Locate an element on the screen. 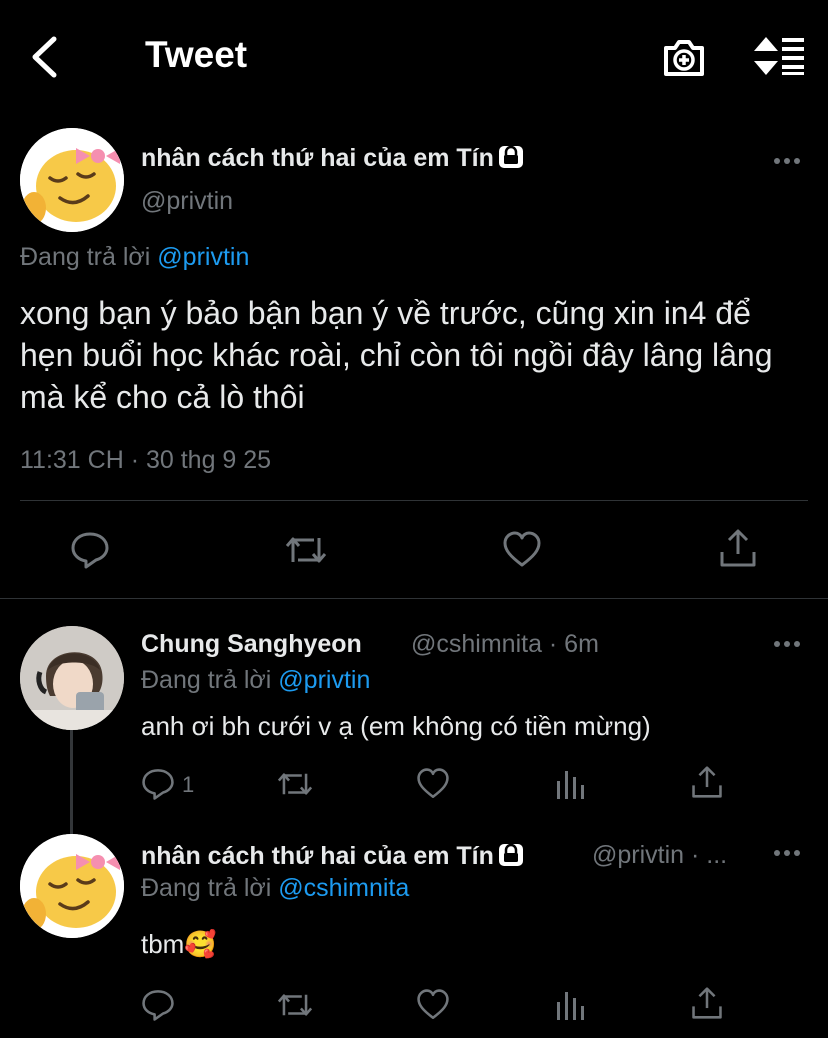 The width and height of the screenshot is (828, 1038). camera-plus-icon is located at coordinates (684, 58).